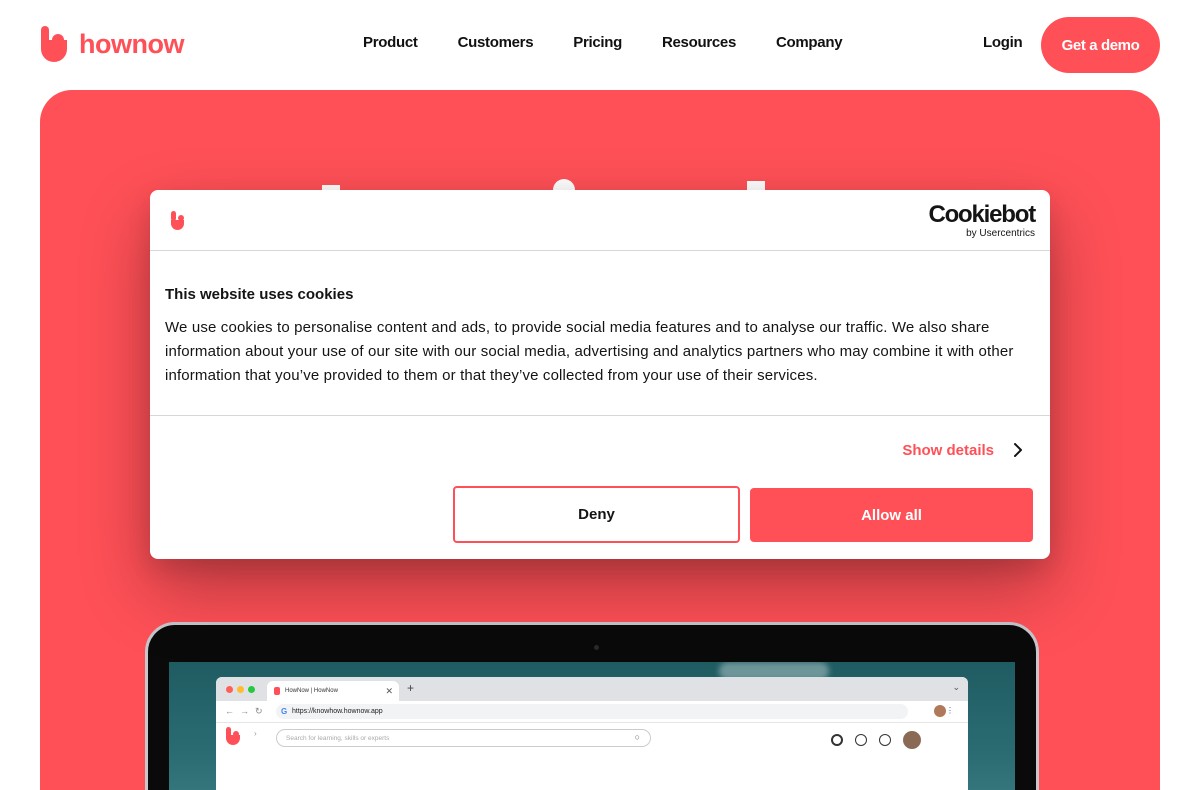 This screenshot has height=790, width=1200. What do you see at coordinates (1000, 233) in the screenshot?
I see `cookiebot-subtitle: by Usercentrics` at bounding box center [1000, 233].